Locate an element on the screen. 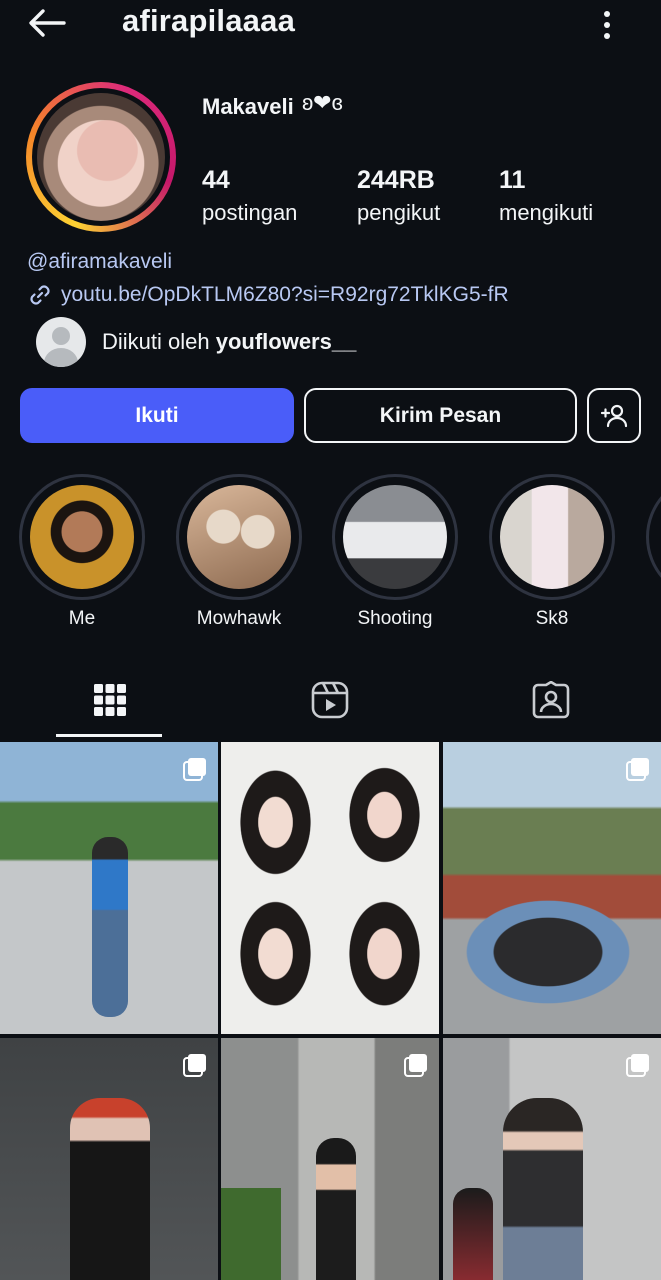 This screenshot has width=661, height=1280. top-bar: afirapilaaaa is located at coordinates (330, 23).